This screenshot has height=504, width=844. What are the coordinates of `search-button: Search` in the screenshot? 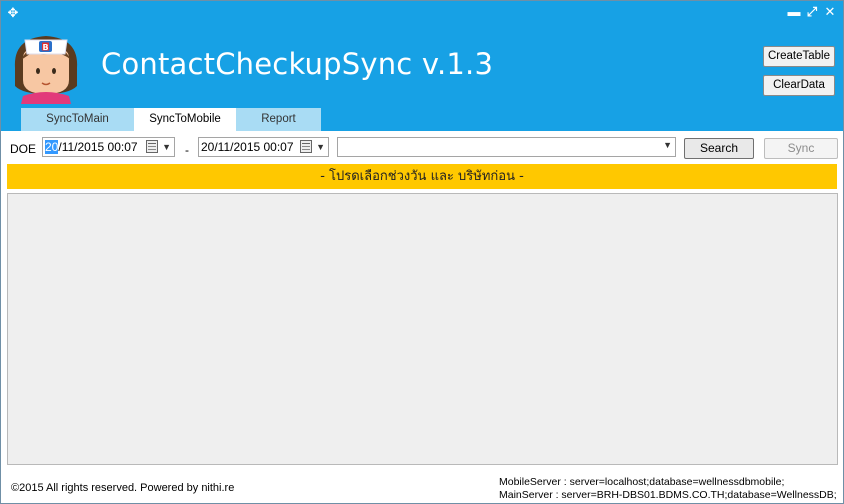 It's located at (719, 148).